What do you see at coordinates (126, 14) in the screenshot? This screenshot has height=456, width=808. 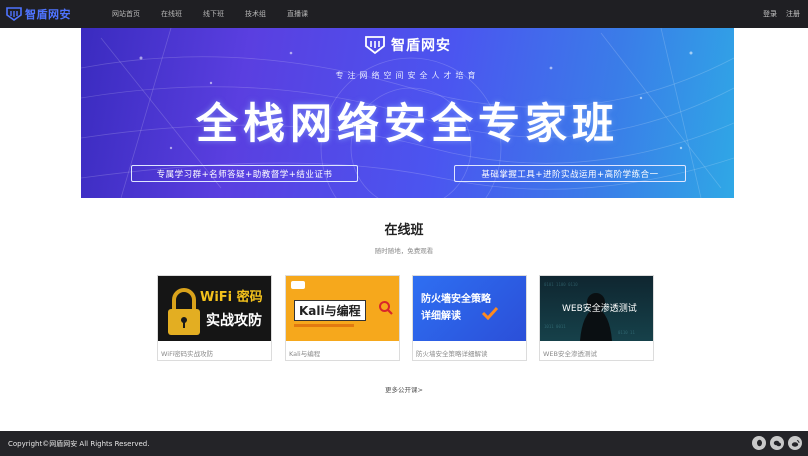 I see `nav-home: 网站首页` at bounding box center [126, 14].